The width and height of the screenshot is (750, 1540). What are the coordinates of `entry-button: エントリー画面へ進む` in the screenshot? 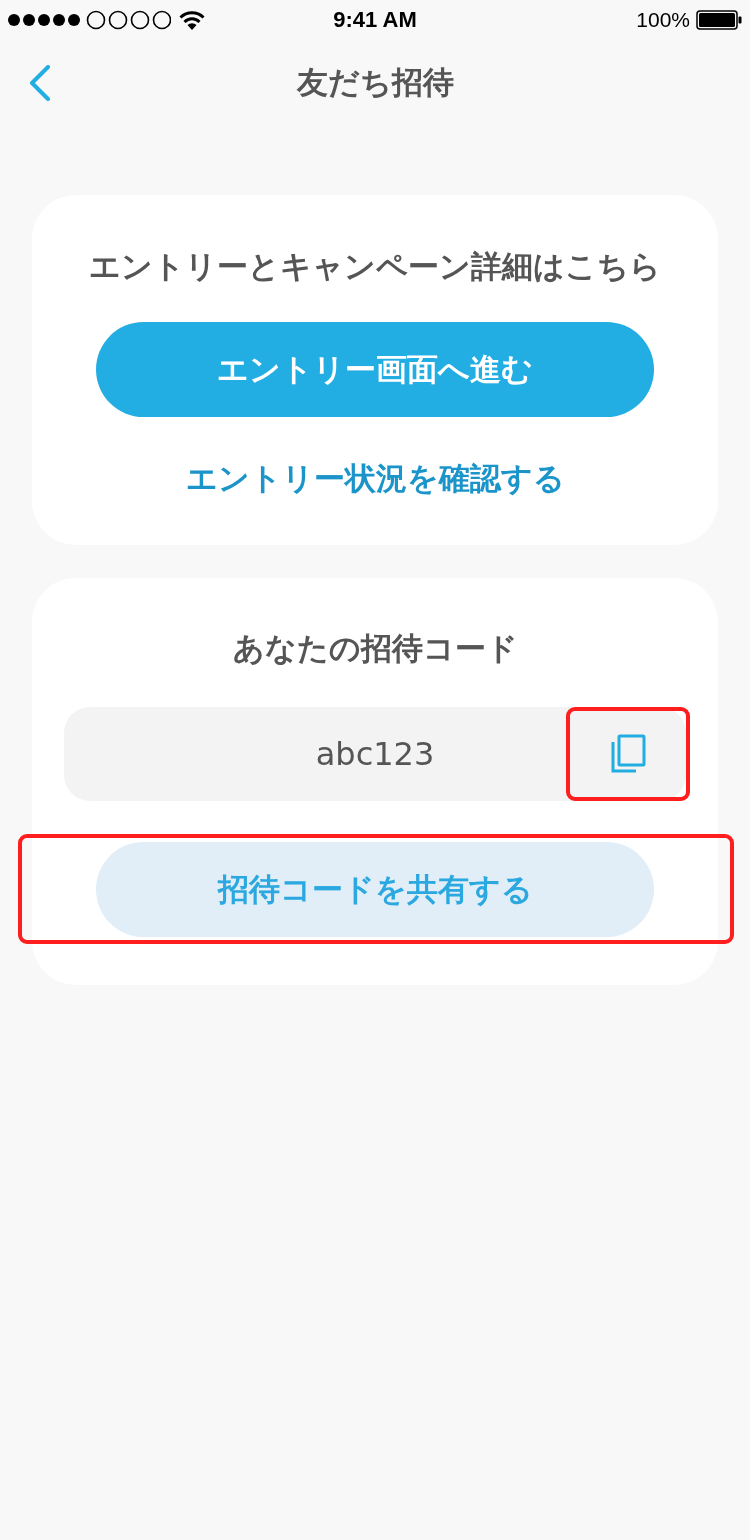 It's located at (375, 369).